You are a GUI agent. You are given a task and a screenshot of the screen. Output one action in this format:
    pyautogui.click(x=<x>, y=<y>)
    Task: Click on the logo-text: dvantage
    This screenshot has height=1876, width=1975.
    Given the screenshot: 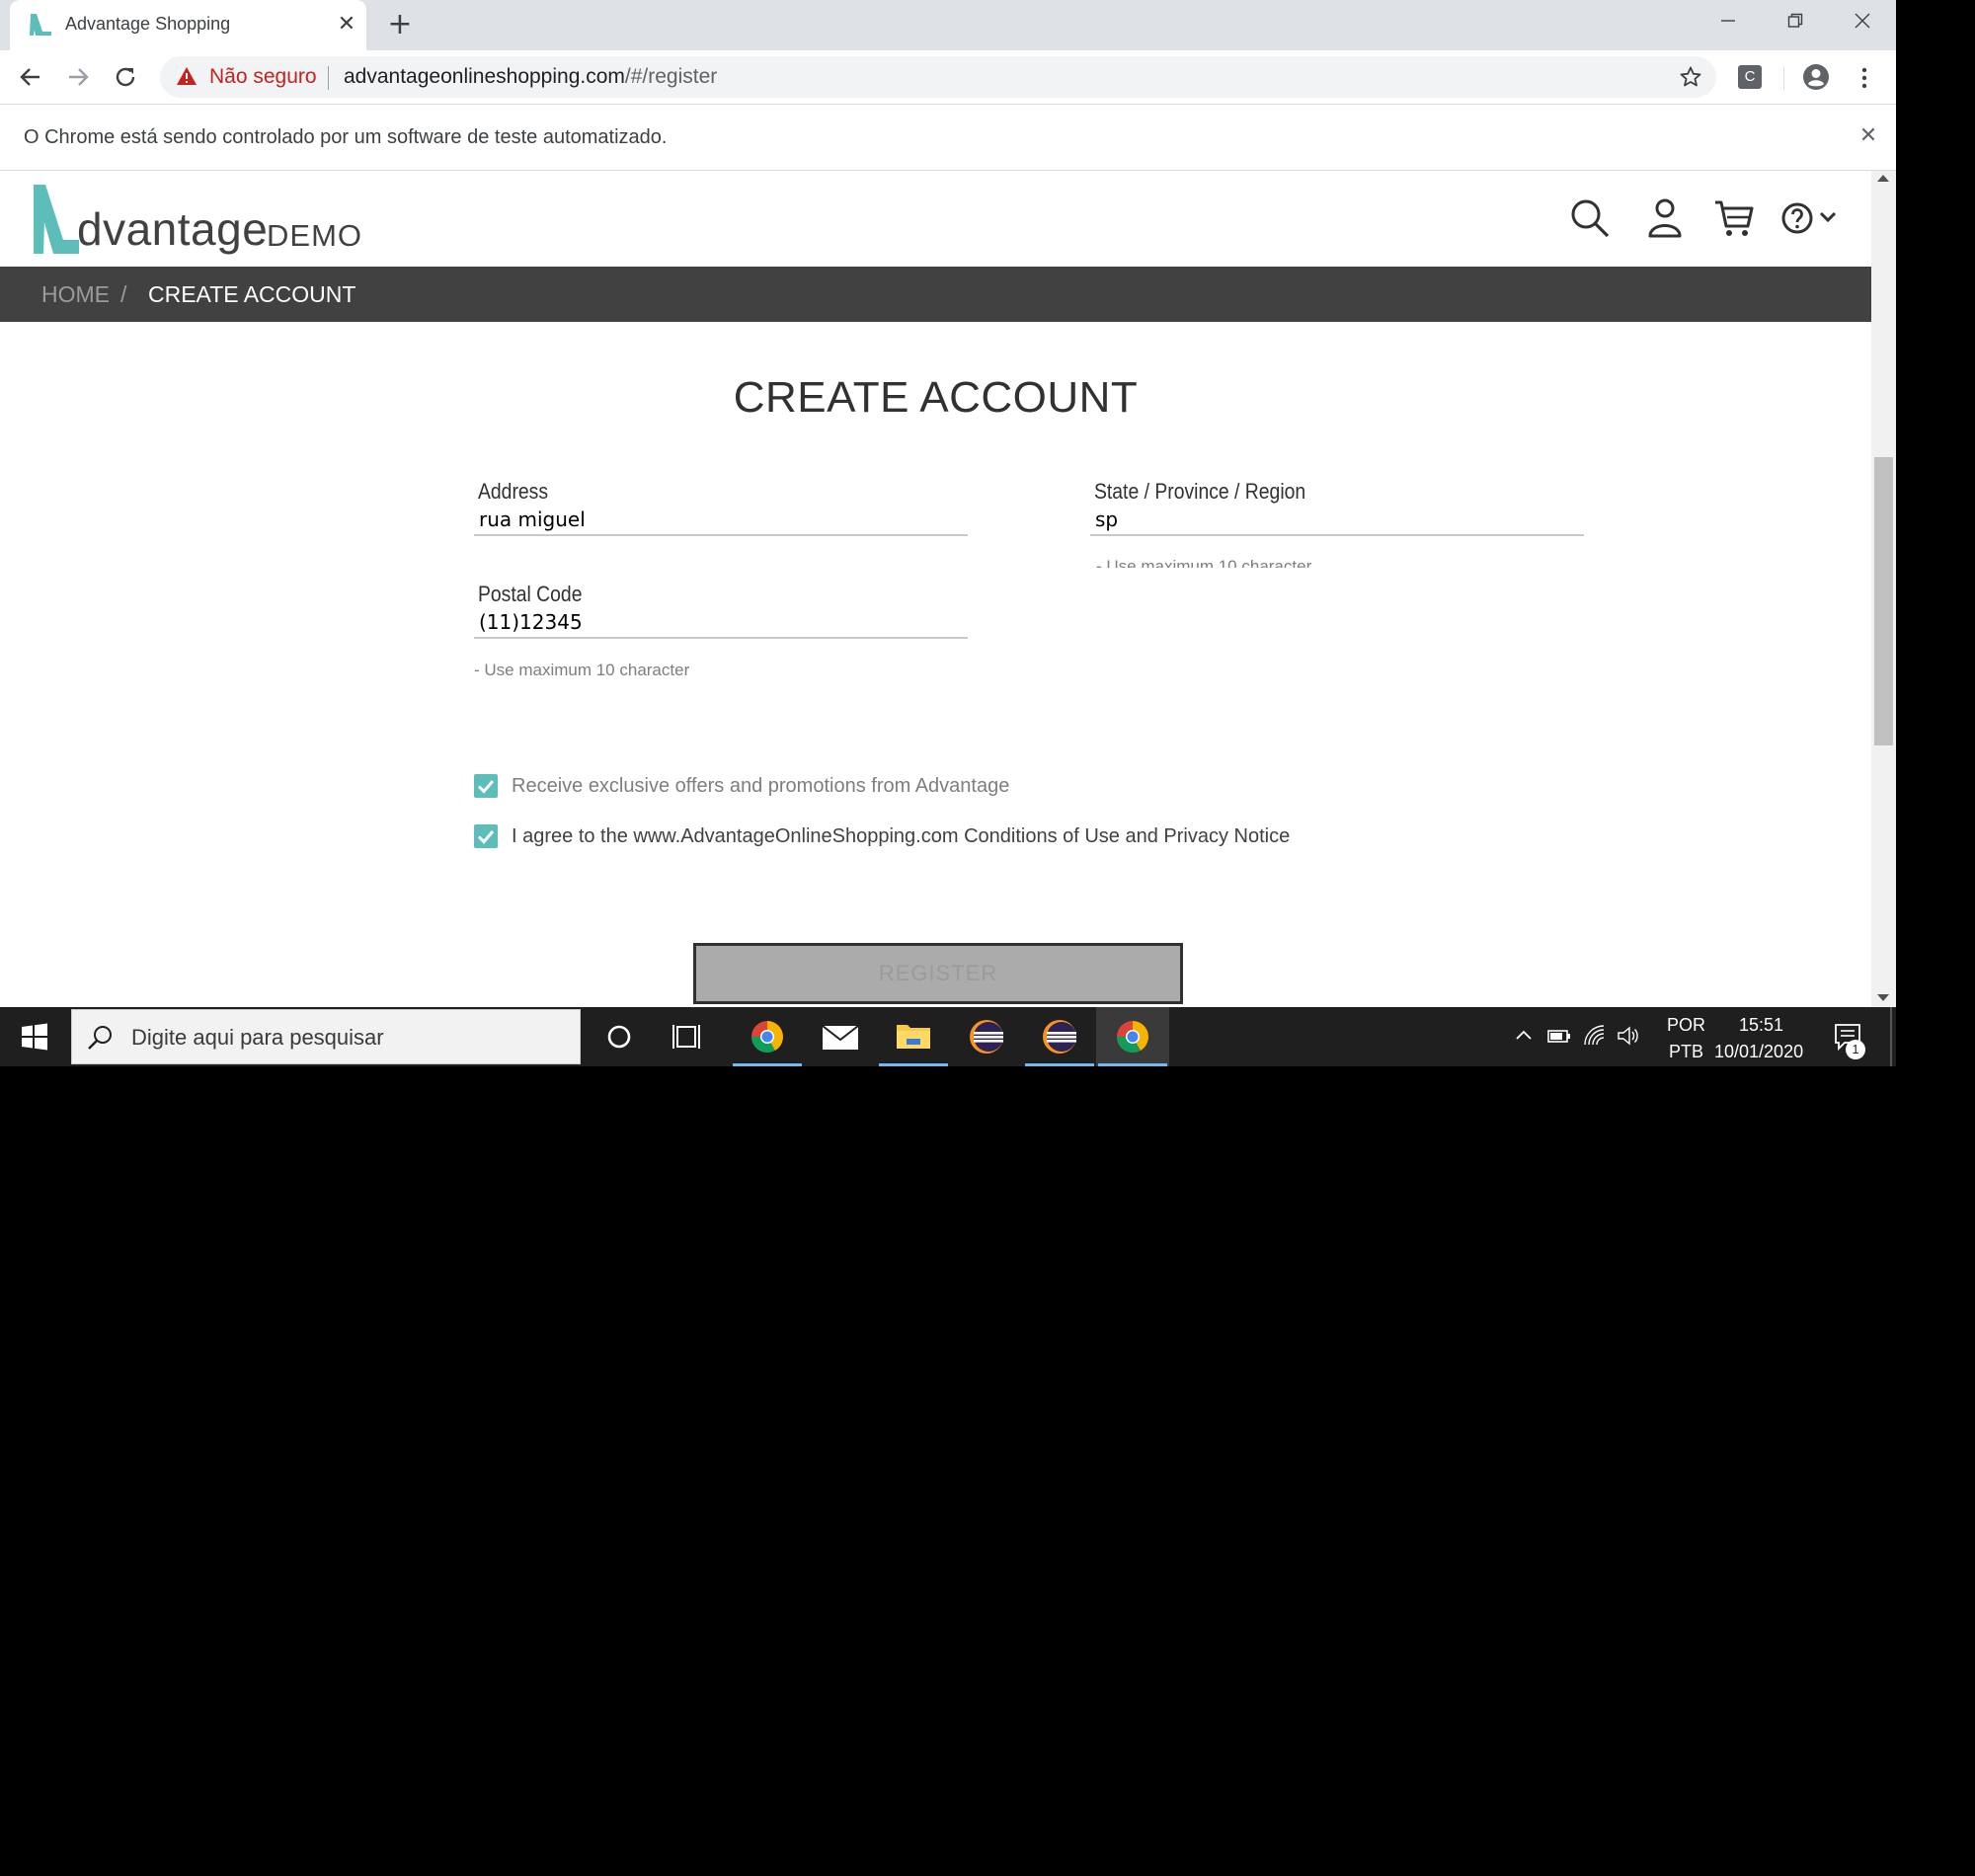 What is the action you would take?
    pyautogui.click(x=173, y=229)
    